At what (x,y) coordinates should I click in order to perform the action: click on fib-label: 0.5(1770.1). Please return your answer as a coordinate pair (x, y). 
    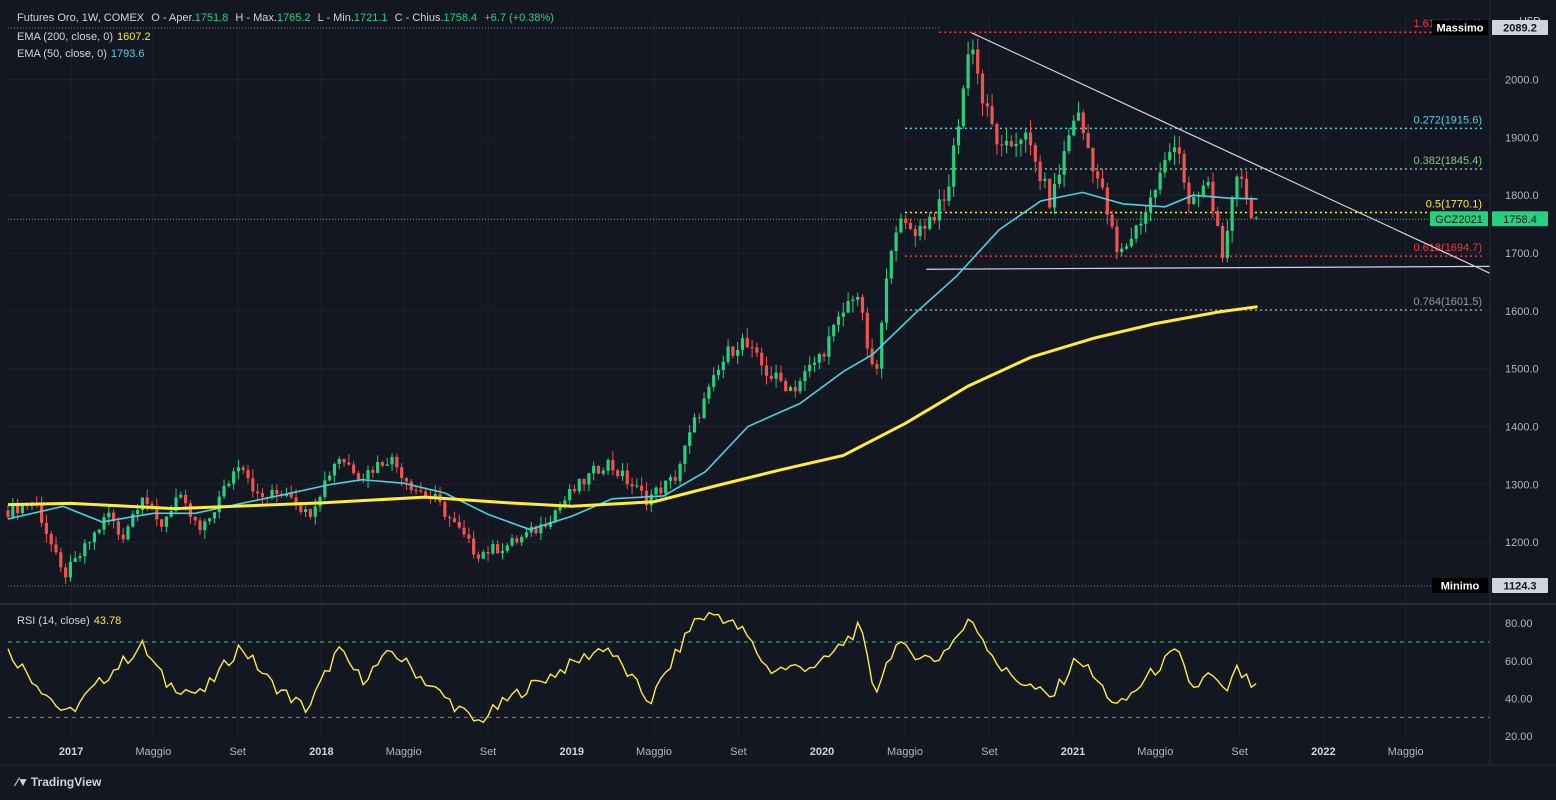
    Looking at the image, I should click on (1454, 205).